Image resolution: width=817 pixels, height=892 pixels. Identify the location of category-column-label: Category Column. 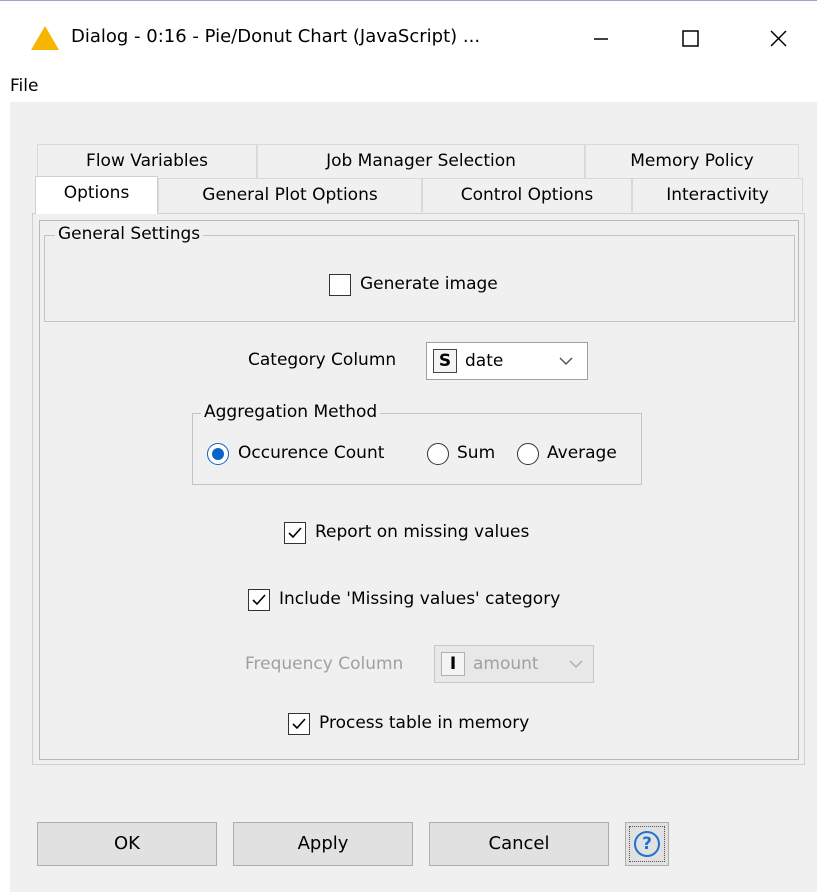
(322, 360).